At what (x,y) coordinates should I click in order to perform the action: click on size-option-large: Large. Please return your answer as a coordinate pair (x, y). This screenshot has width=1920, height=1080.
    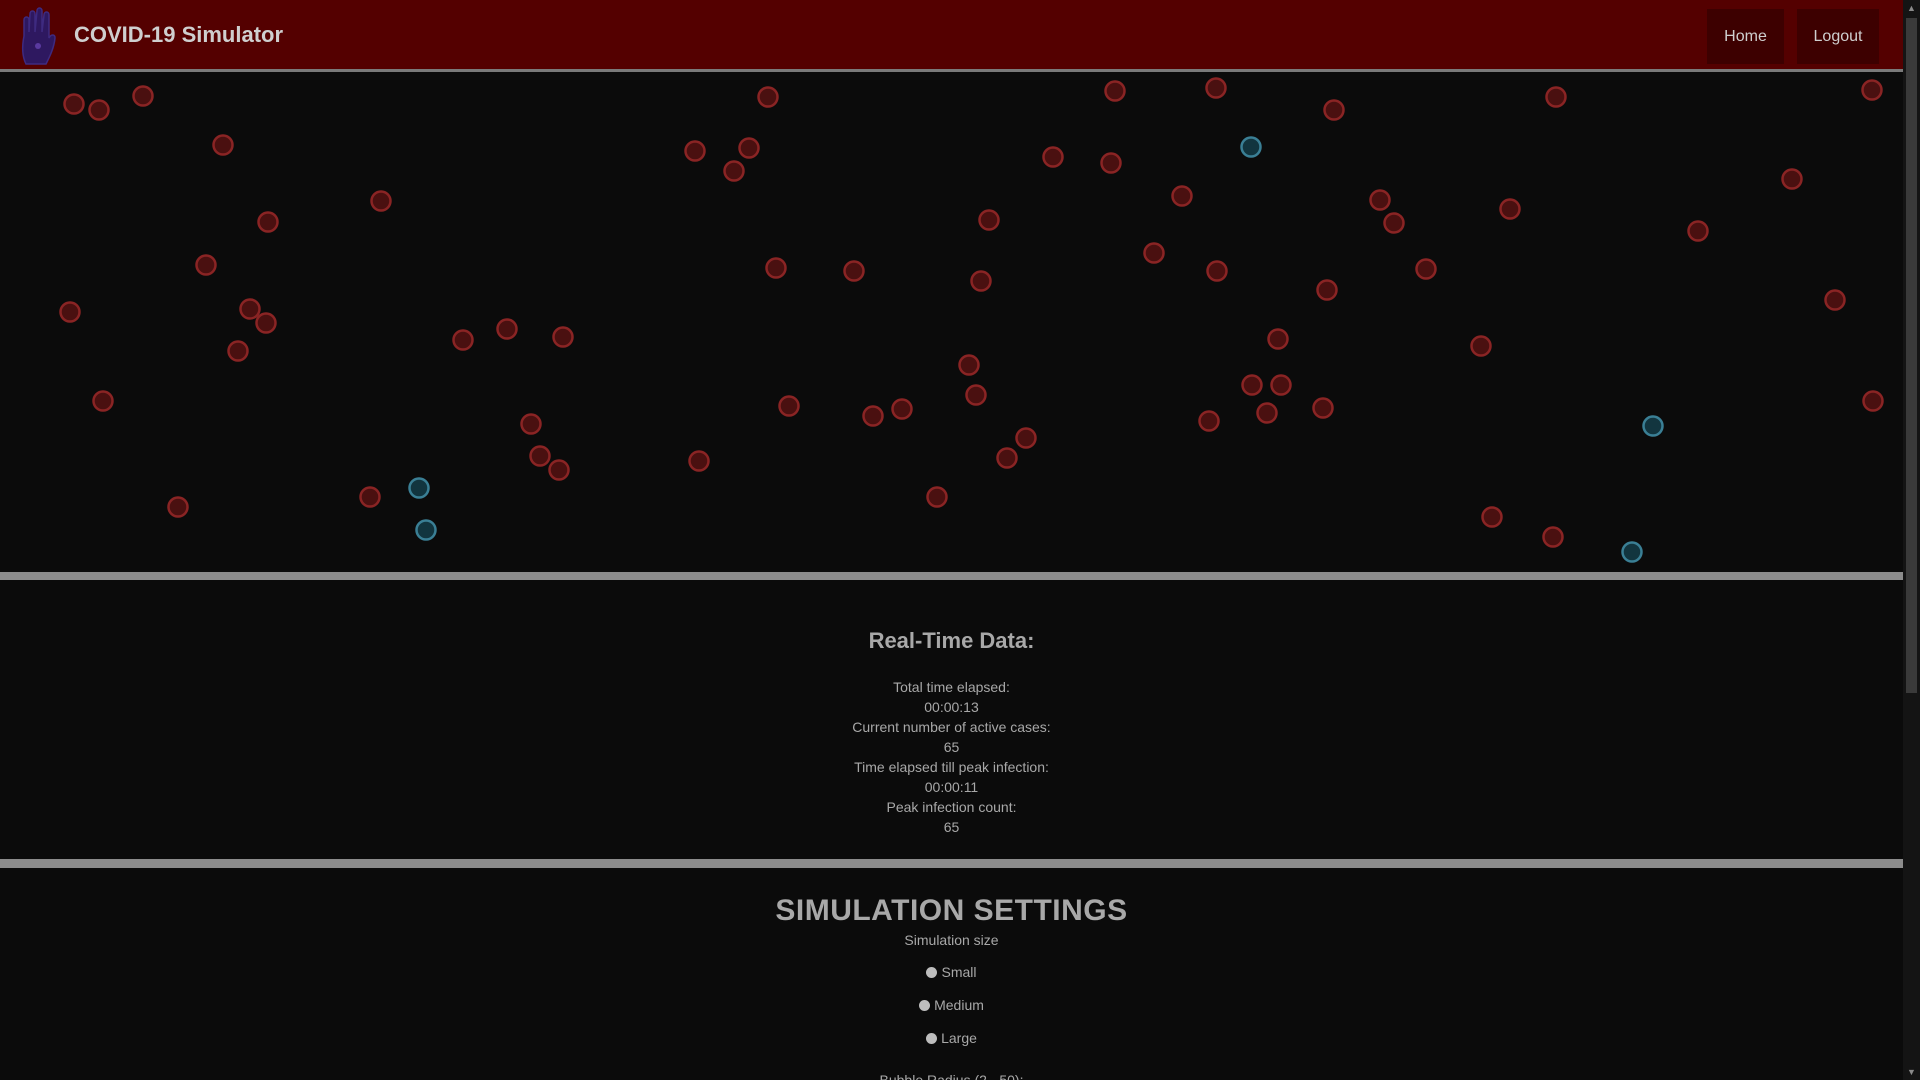
    Looking at the image, I should click on (951, 1038).